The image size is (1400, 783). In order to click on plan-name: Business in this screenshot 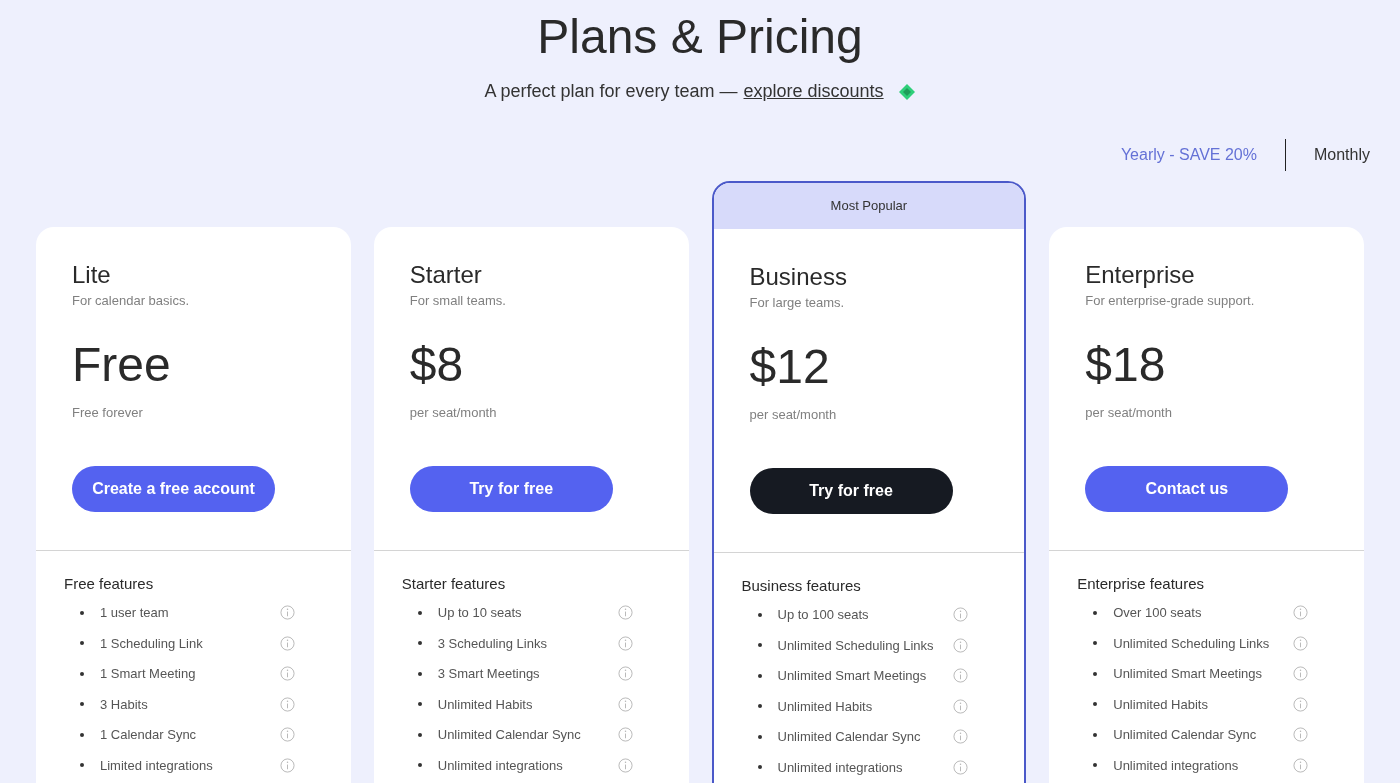, I will do `click(798, 277)`.